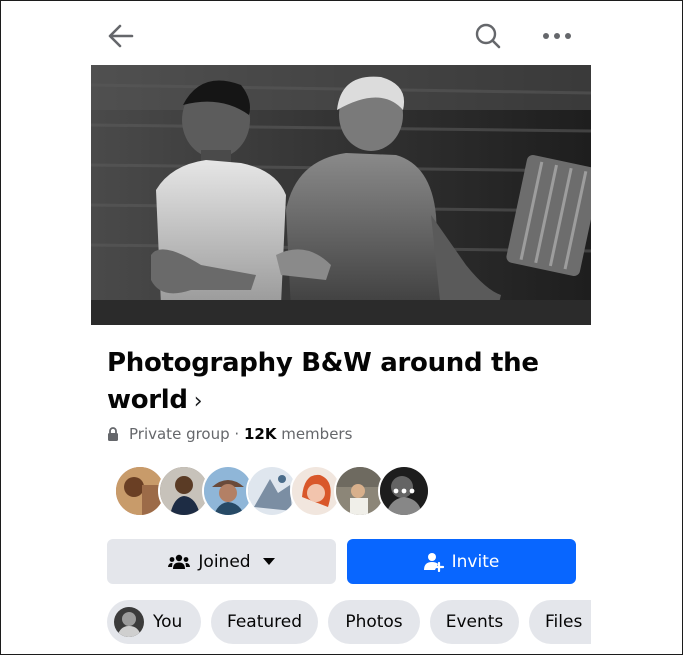 This screenshot has height=655, width=683. I want to click on group-name-line2: world, so click(147, 400).